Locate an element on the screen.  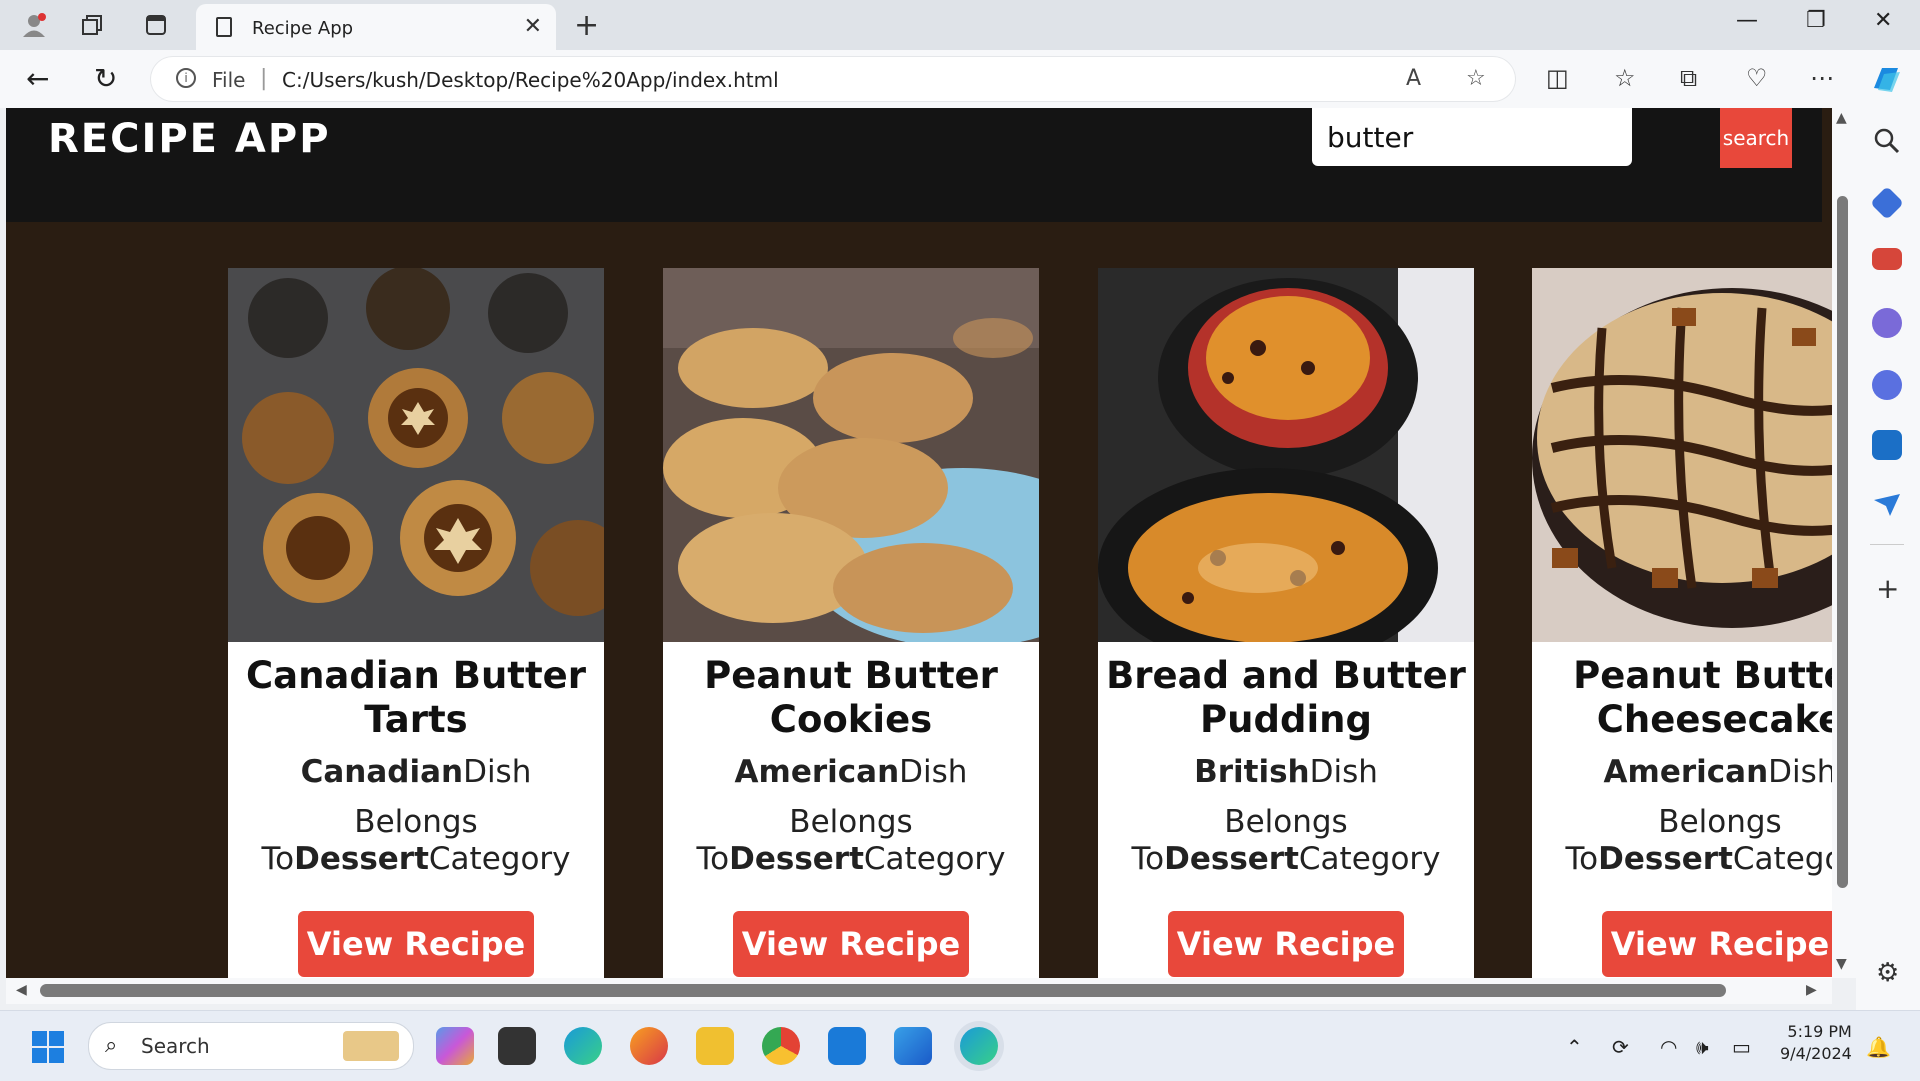
shopping-tag-icon is located at coordinates (1887, 203).